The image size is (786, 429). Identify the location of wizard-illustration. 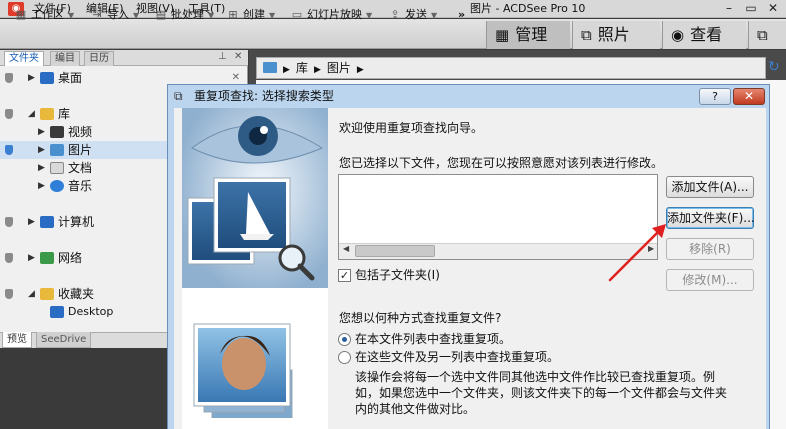
(255, 268).